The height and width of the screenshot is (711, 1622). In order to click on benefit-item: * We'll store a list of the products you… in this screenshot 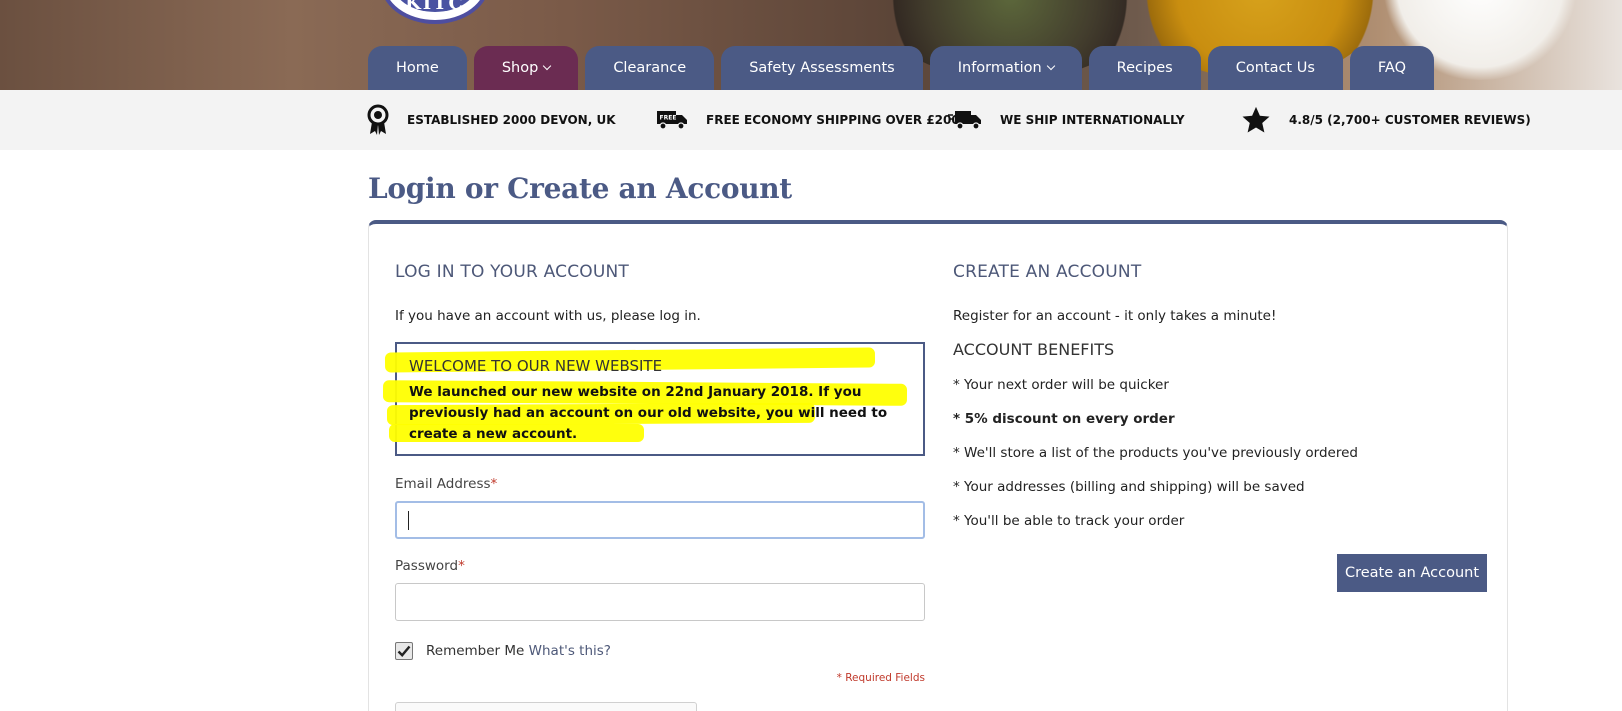, I will do `click(1155, 453)`.